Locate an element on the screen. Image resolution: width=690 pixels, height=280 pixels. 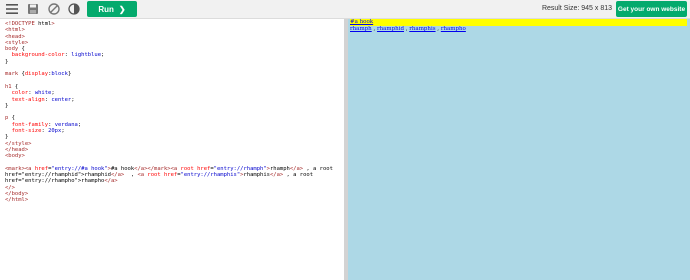
menu-icon is located at coordinates (12, 9).